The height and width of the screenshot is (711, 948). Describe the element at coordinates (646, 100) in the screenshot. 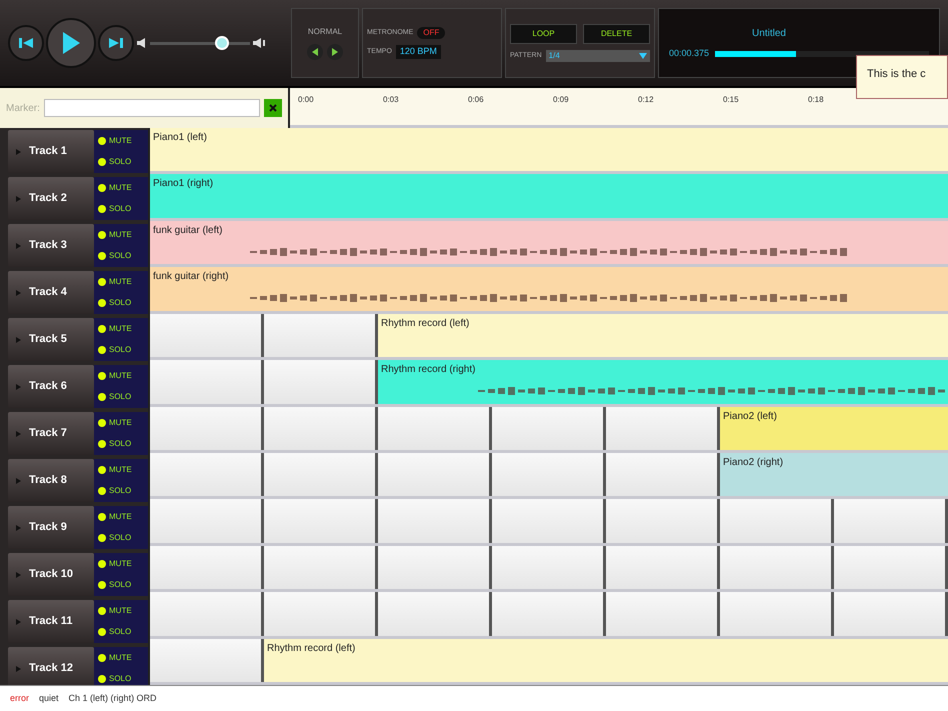

I see `ruler-label: 0:12` at that location.